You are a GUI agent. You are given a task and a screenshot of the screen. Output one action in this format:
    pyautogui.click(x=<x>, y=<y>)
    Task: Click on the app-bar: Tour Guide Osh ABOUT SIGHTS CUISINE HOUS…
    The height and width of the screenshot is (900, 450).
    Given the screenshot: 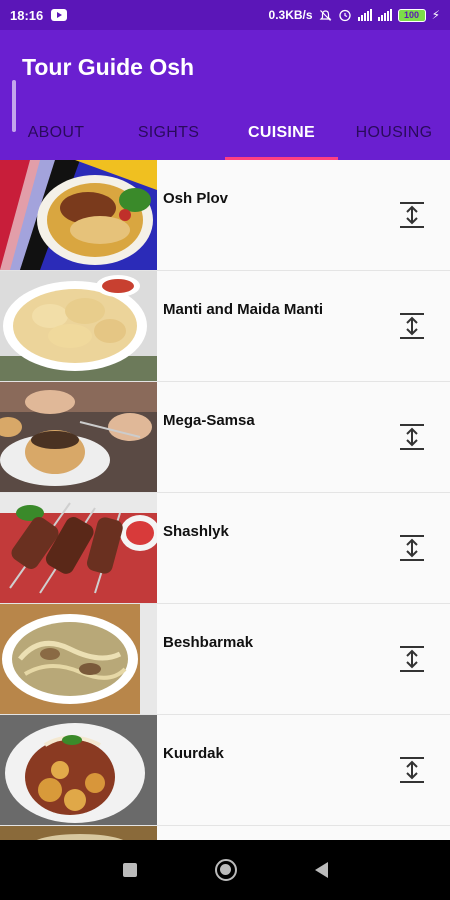 What is the action you would take?
    pyautogui.click(x=225, y=95)
    